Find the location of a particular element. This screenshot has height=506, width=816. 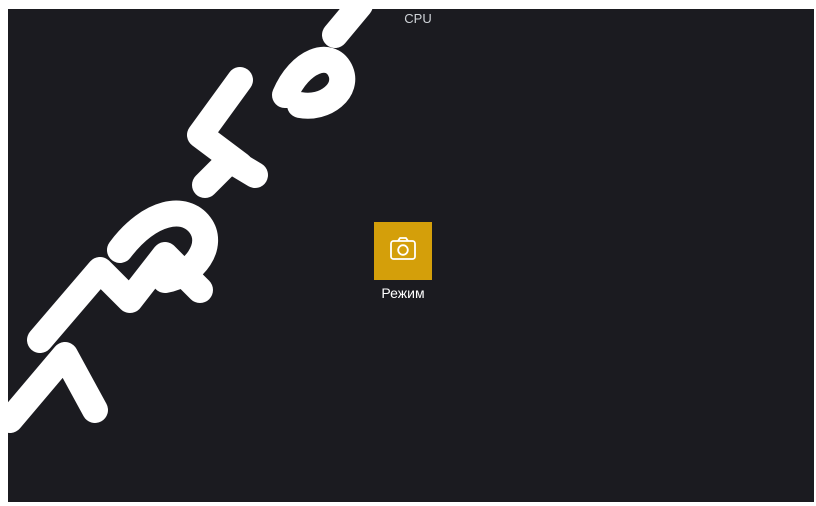

camera-icon is located at coordinates (403, 251).